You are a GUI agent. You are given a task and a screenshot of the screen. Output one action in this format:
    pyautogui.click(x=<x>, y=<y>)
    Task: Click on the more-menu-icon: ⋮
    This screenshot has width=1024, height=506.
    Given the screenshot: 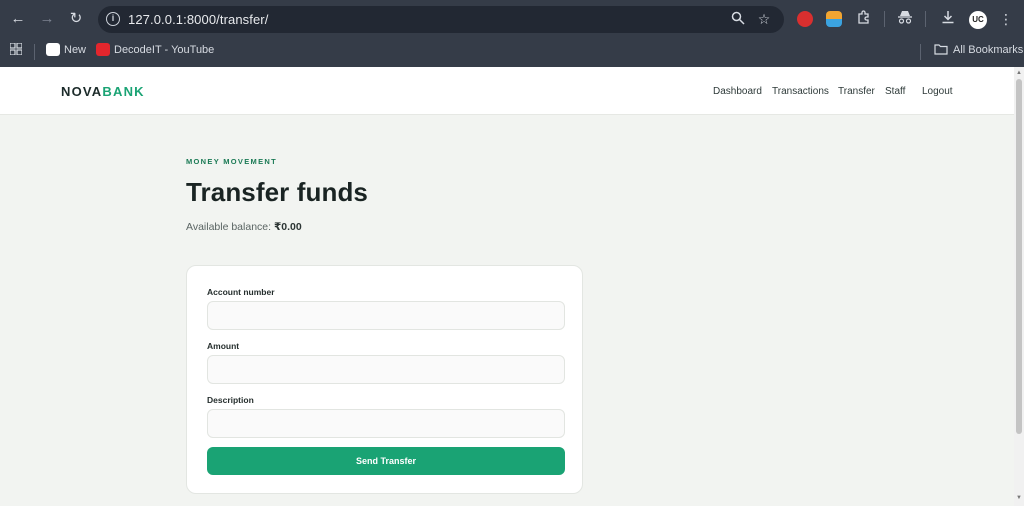 What is the action you would take?
    pyautogui.click(x=1006, y=19)
    